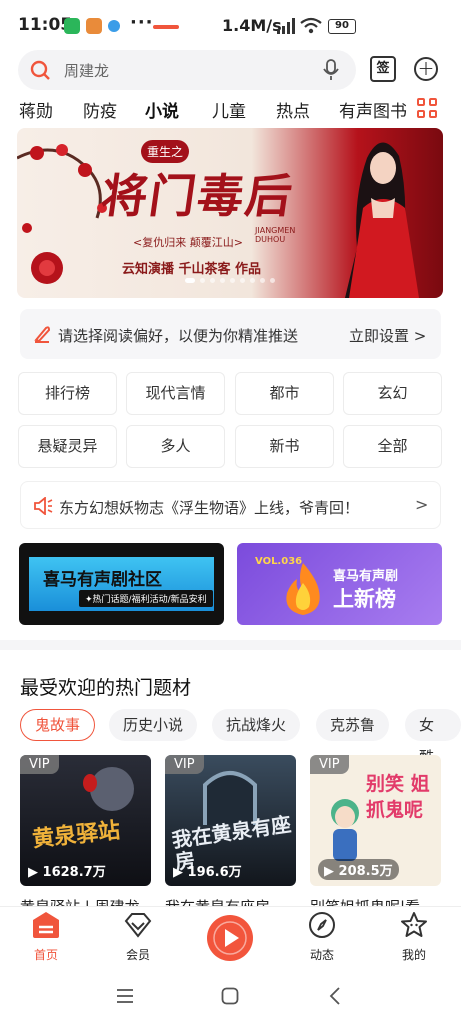  I want to click on nav-home: 首页, so click(46, 936).